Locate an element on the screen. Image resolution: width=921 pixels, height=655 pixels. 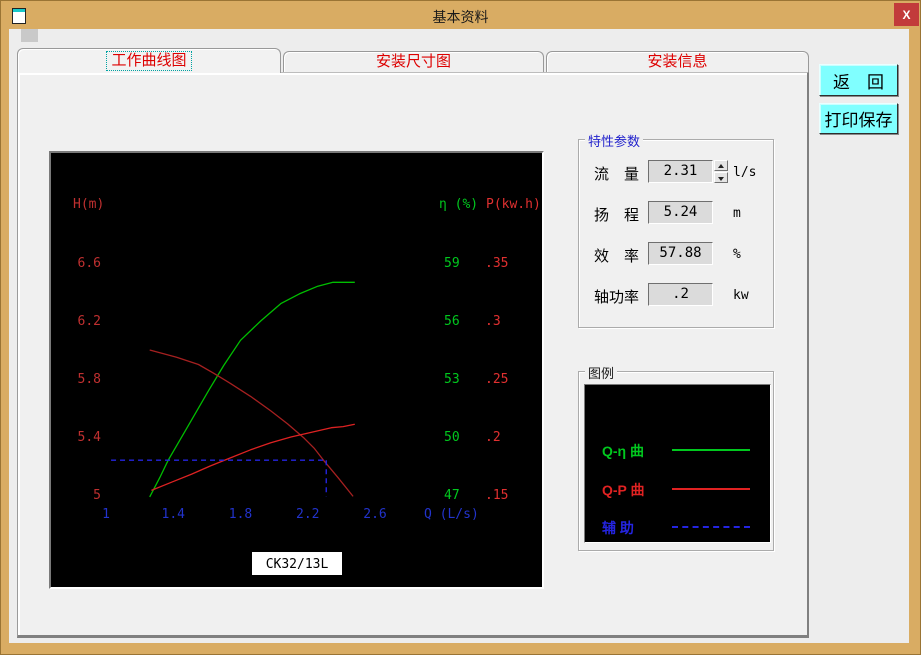
title-bar: 基本资料 X is located at coordinates (460, 15).